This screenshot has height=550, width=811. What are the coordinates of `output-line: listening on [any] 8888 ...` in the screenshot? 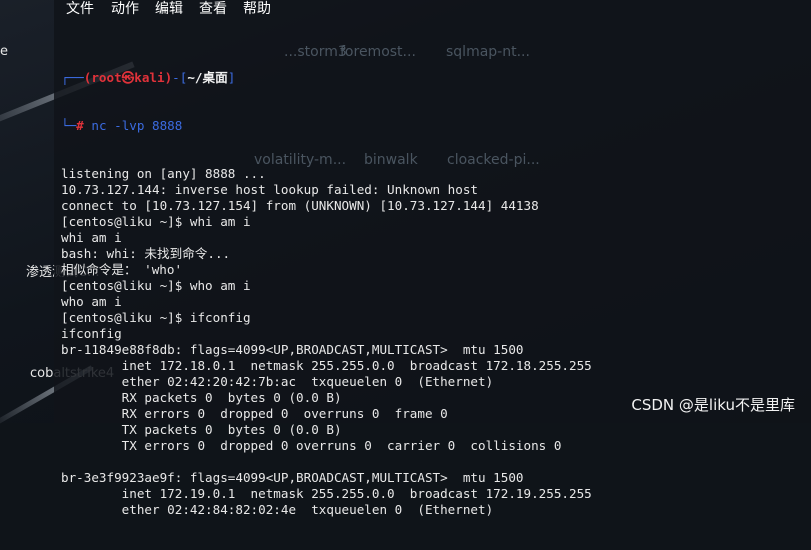 It's located at (163, 173).